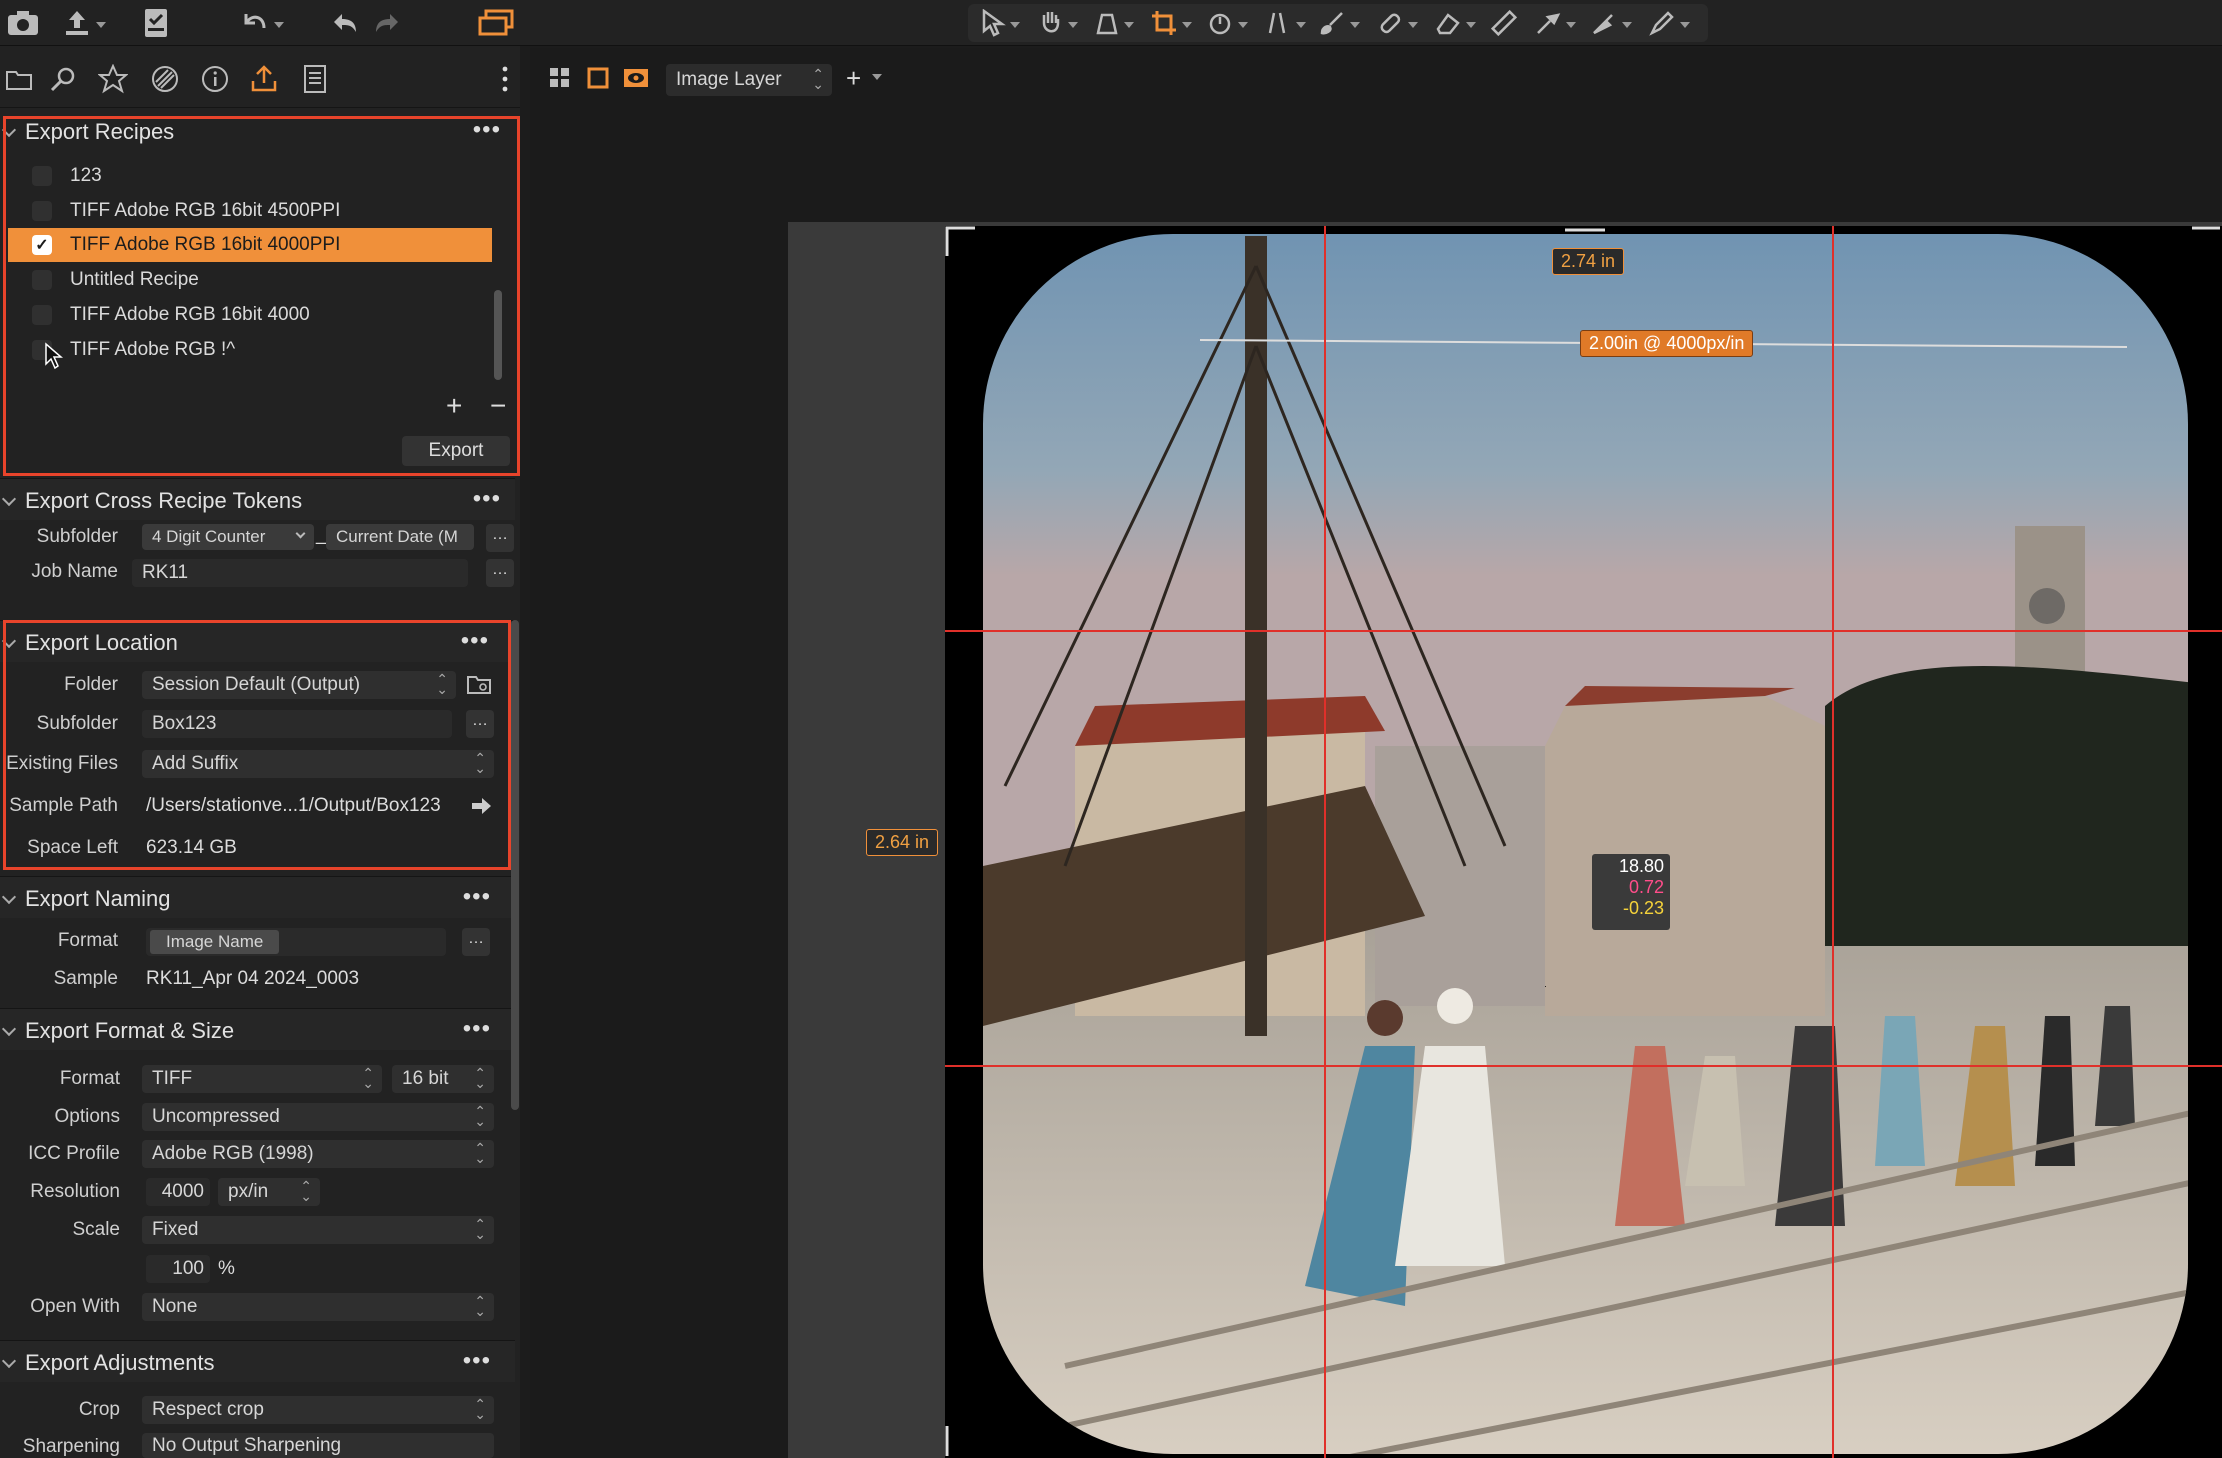 The image size is (2222, 1458). What do you see at coordinates (300, 573) in the screenshot?
I see `jobname-input: RK11` at bounding box center [300, 573].